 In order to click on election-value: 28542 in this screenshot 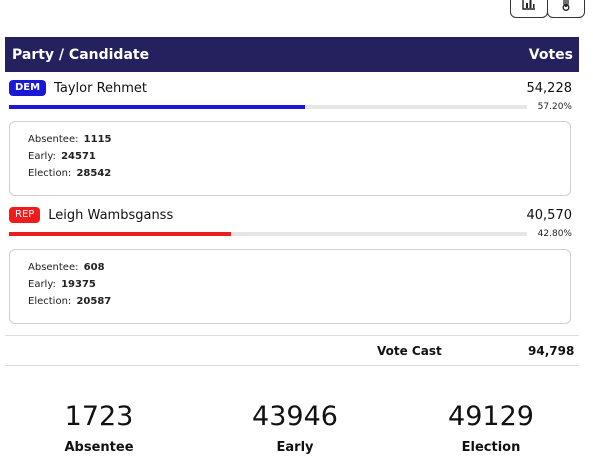, I will do `click(94, 173)`.